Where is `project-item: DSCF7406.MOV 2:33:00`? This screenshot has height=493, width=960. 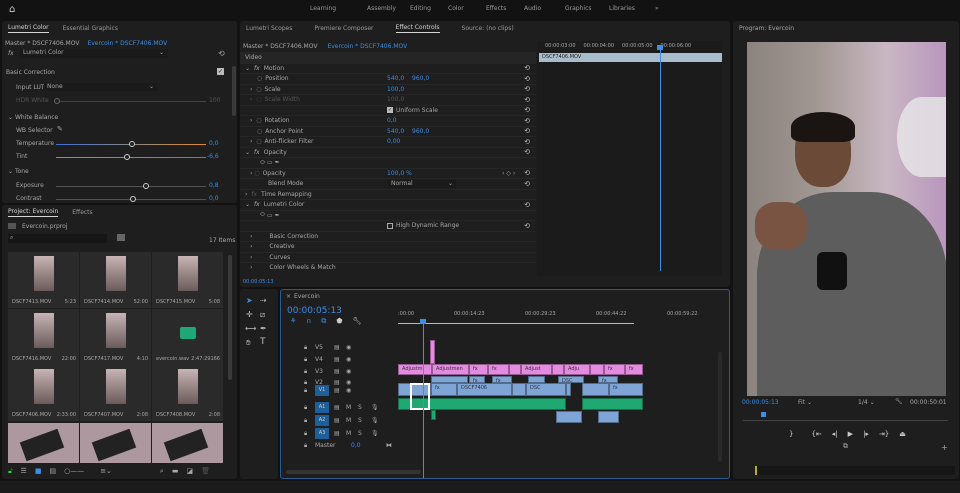
project-item: DSCF7406.MOV 2:33:00 is located at coordinates (43, 393).